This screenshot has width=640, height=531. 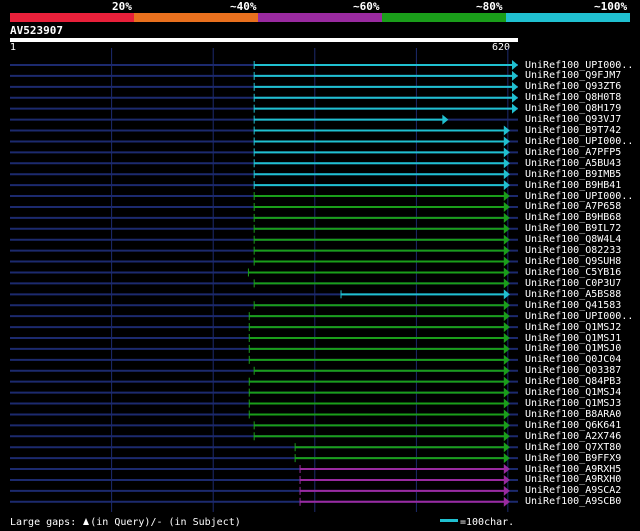 What do you see at coordinates (573, 108) in the screenshot?
I see `hit-label: UniRef100_Q8H179` at bounding box center [573, 108].